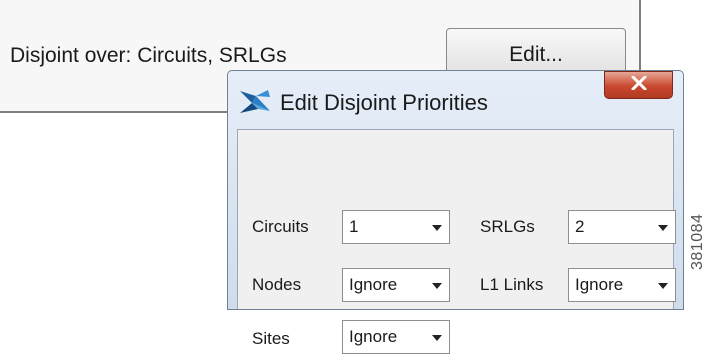  What do you see at coordinates (373, 284) in the screenshot?
I see `nodes-select-value: Ignore` at bounding box center [373, 284].